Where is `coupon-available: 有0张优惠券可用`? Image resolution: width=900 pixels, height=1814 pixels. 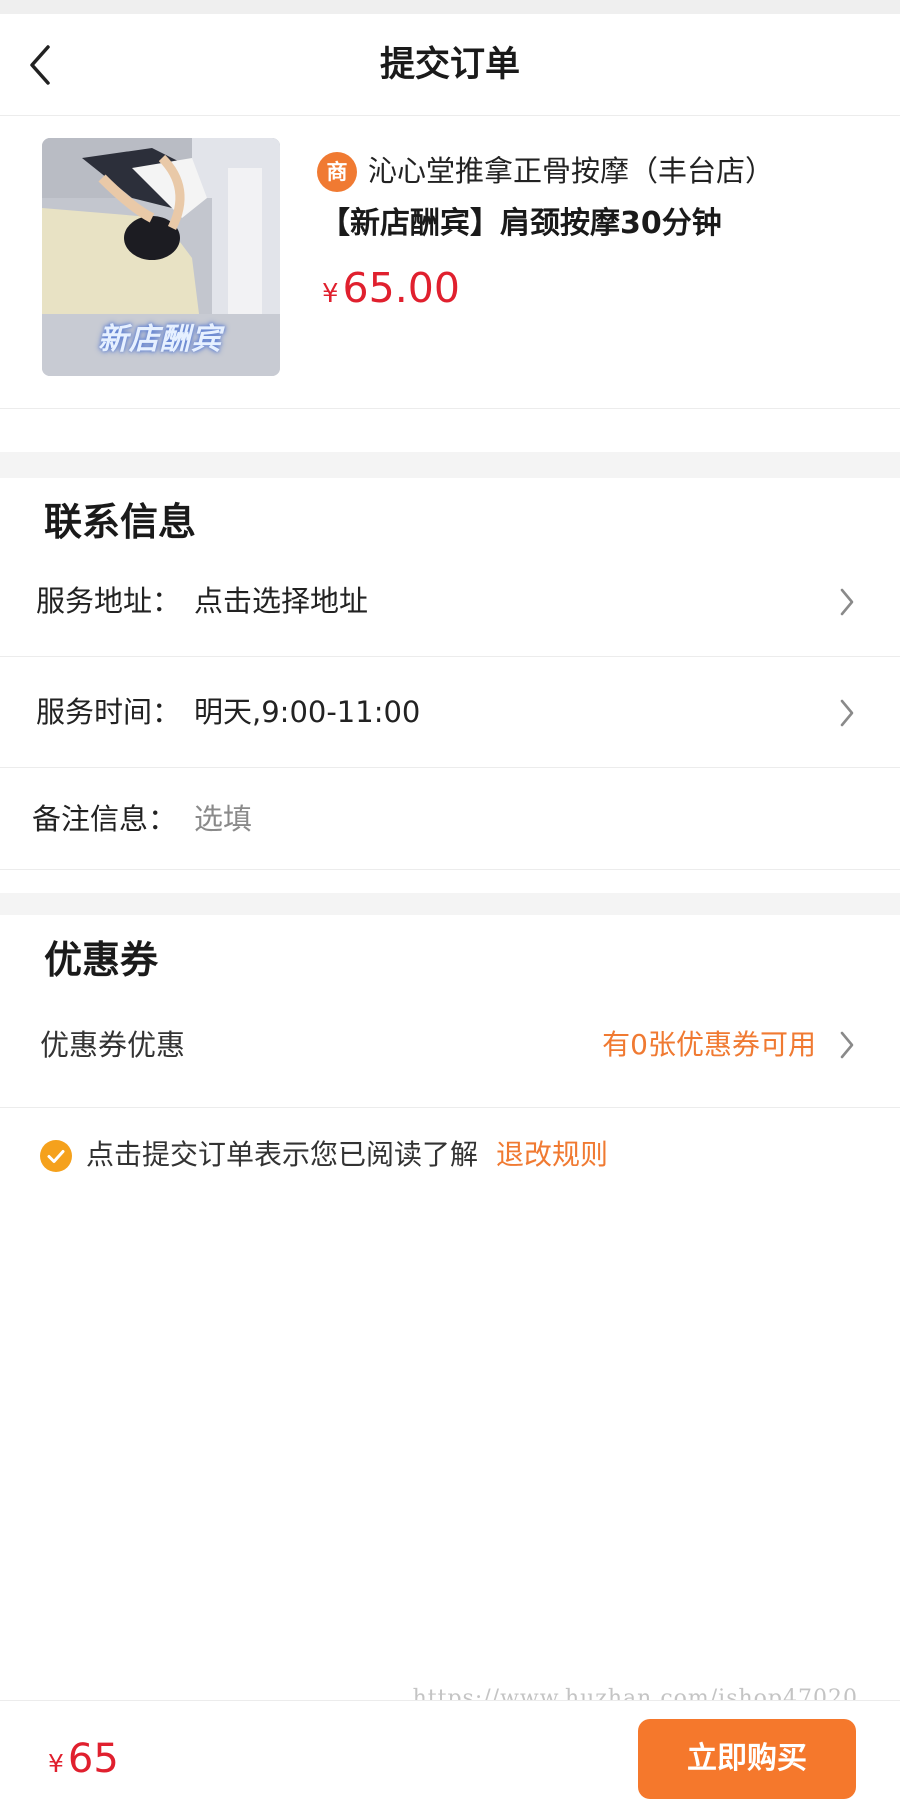 coupon-available: 有0张优惠券可用 is located at coordinates (709, 1044).